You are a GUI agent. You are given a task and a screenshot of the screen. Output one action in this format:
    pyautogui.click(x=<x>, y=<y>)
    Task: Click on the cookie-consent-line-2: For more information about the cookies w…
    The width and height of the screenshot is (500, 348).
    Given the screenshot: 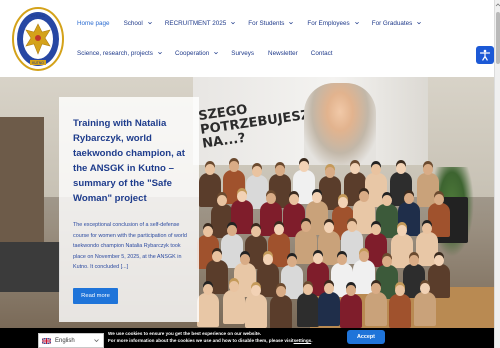 What is the action you would take?
    pyautogui.click(x=228, y=340)
    